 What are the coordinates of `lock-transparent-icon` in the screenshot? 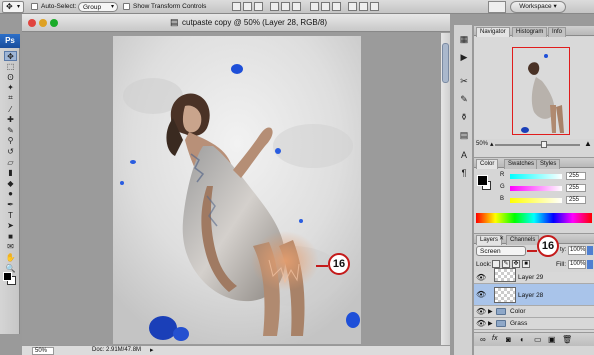 It's located at (496, 264).